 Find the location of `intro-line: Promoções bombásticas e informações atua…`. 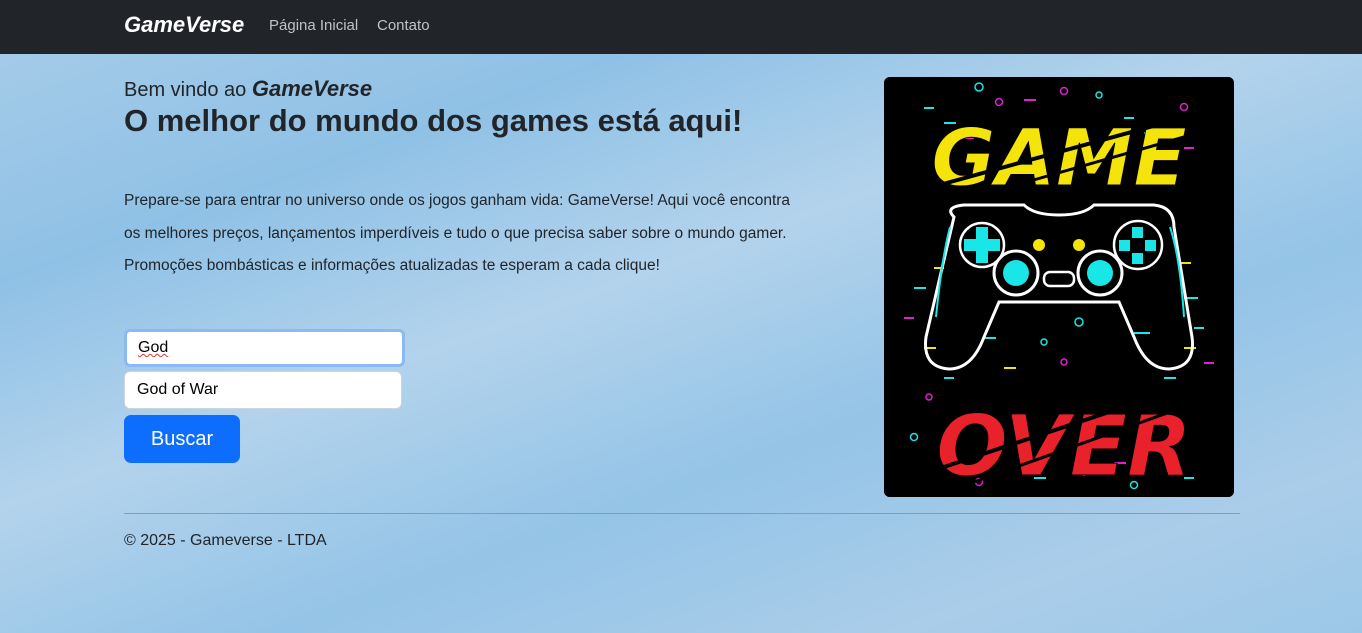

intro-line: Promoções bombásticas e informações atua… is located at coordinates (392, 265).